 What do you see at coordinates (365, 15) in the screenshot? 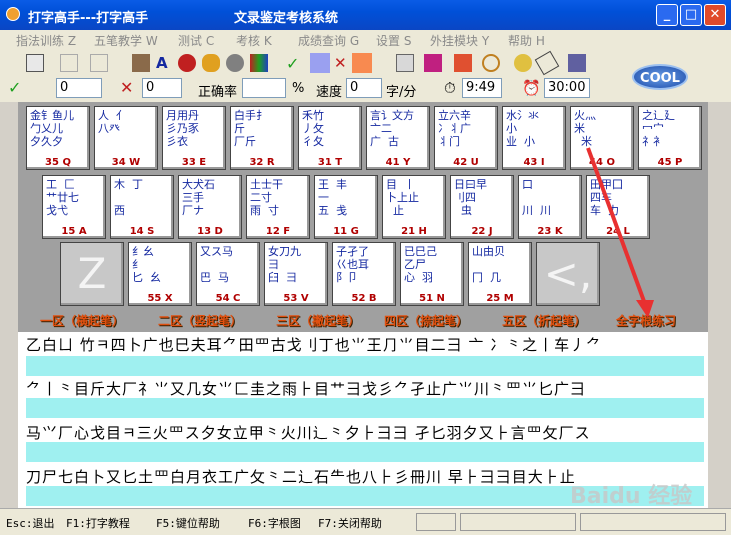
I see `title-bar: 打字高手---打字高手 文录鉴定考核系统 _ □ ✕` at bounding box center [365, 15].